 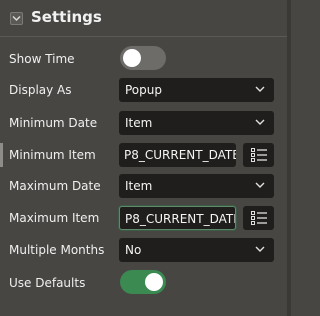 I want to click on show-time-label: Show Time, so click(x=42, y=59).